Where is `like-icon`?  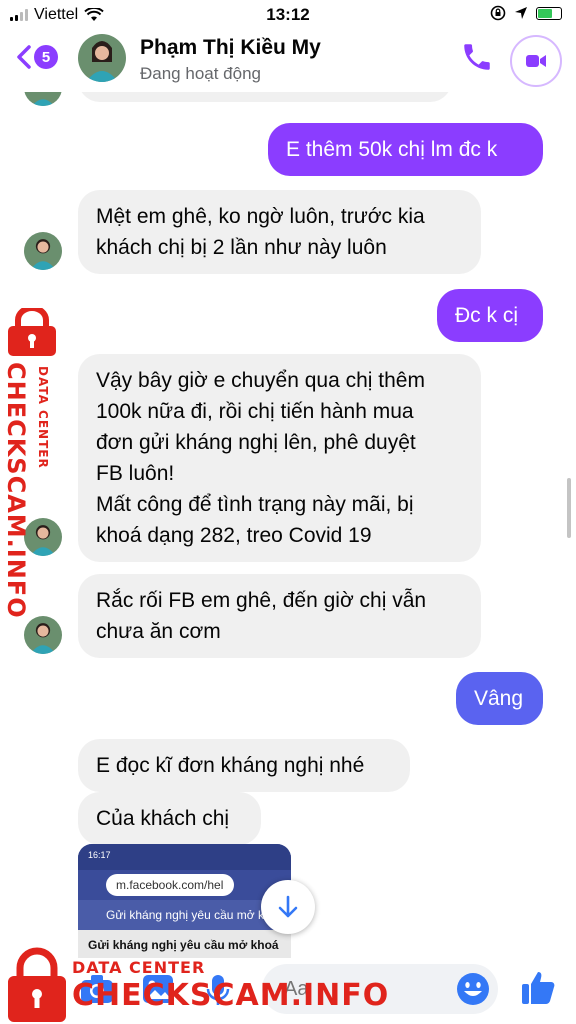
like-icon is located at coordinates (538, 988).